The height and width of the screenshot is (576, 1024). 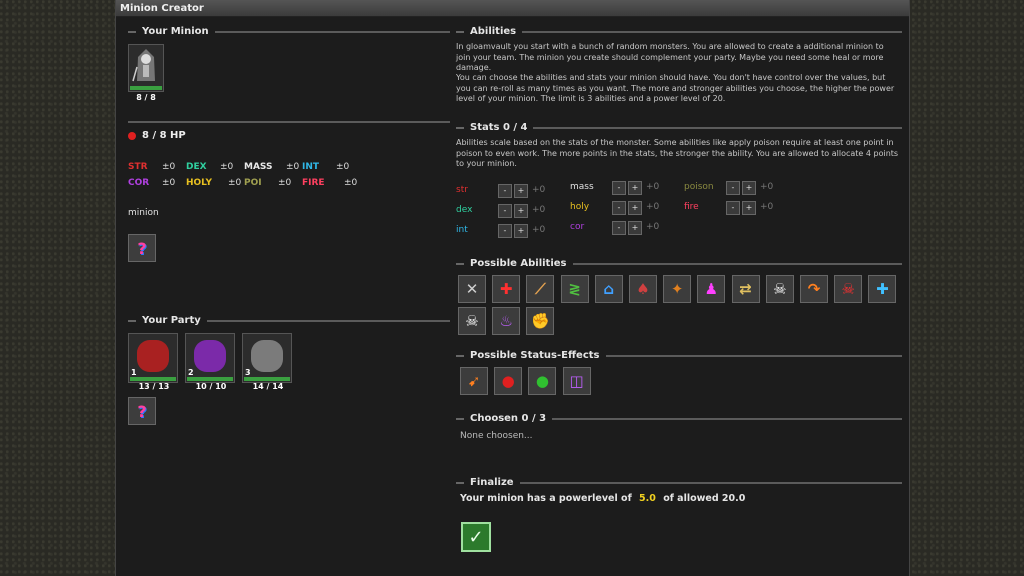 What do you see at coordinates (211, 386) in the screenshot?
I see `party-member-hp-text: 10 / 10` at bounding box center [211, 386].